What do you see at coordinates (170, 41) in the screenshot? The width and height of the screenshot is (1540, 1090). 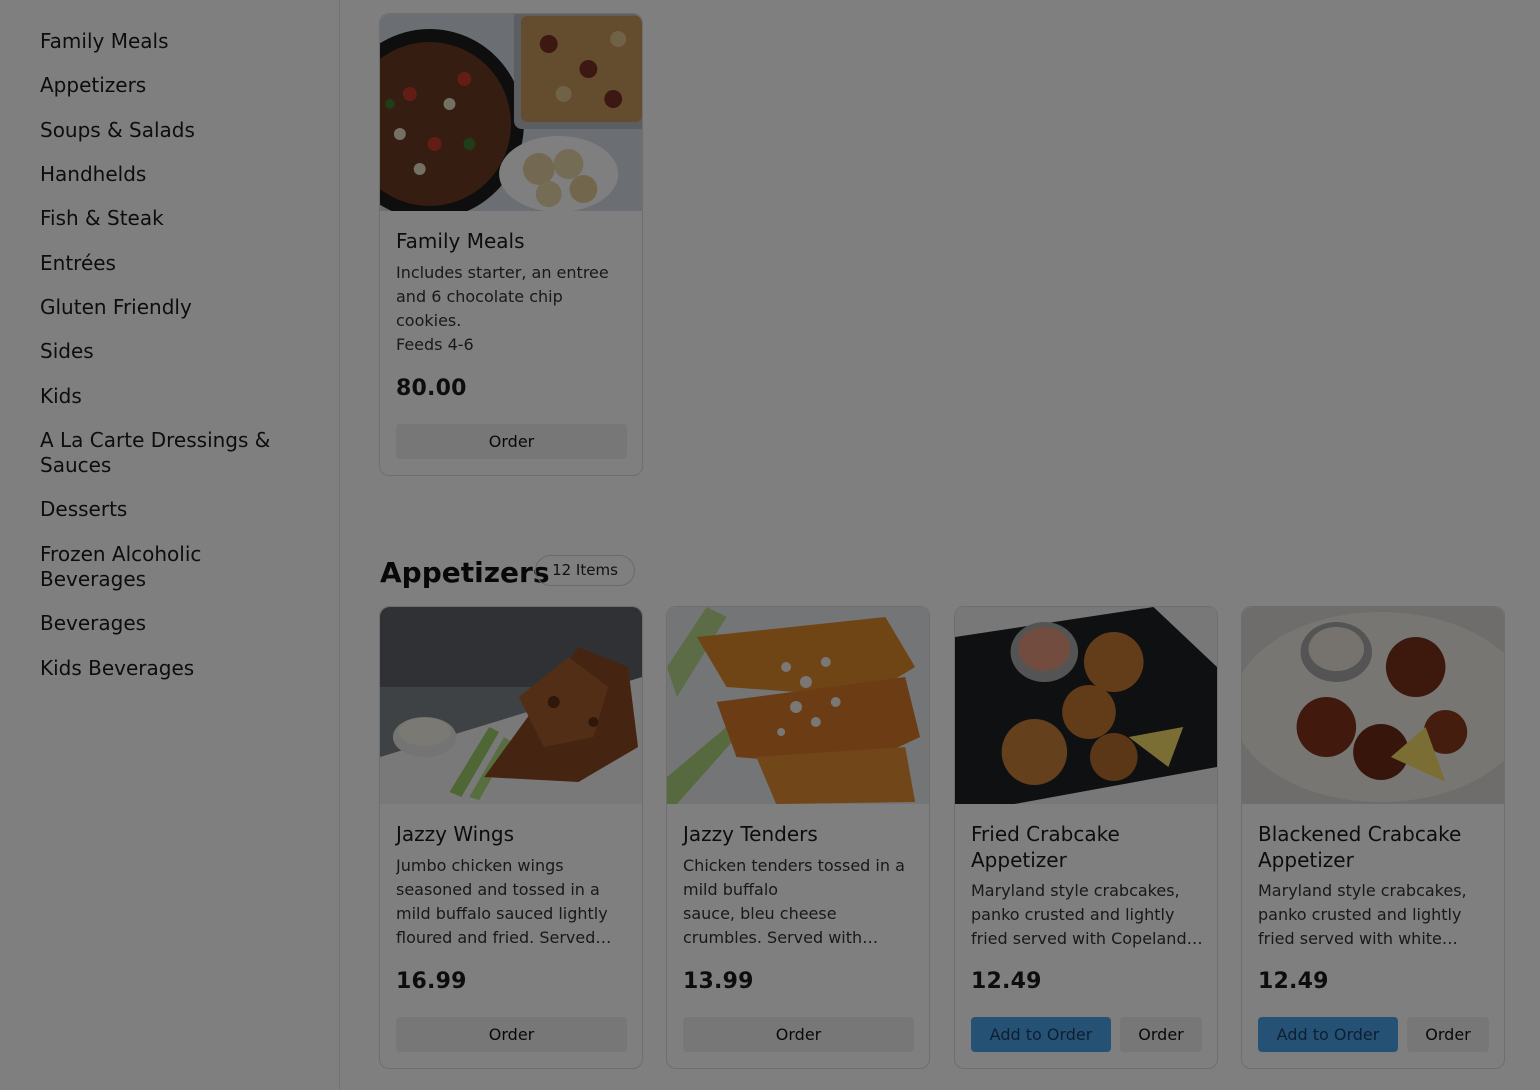 I see `sidebar-item-family-meals: Family Meals` at bounding box center [170, 41].